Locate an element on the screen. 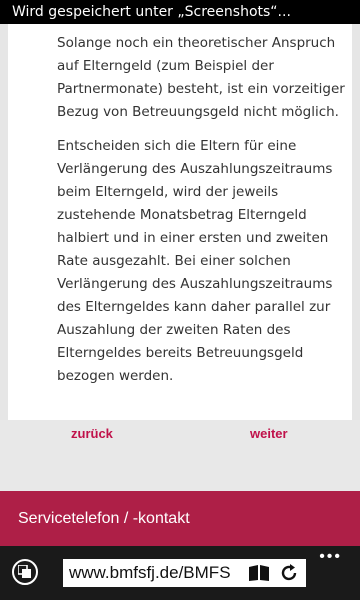 This screenshot has width=360, height=600. right-margin is located at coordinates (356, 222).